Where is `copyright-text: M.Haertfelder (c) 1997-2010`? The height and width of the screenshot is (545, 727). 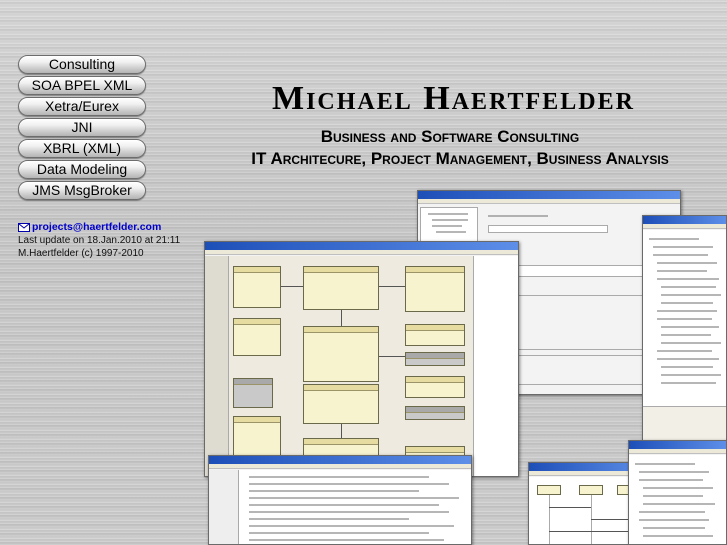
copyright-text: M.Haertfelder (c) 1997-2010 is located at coordinates (81, 253).